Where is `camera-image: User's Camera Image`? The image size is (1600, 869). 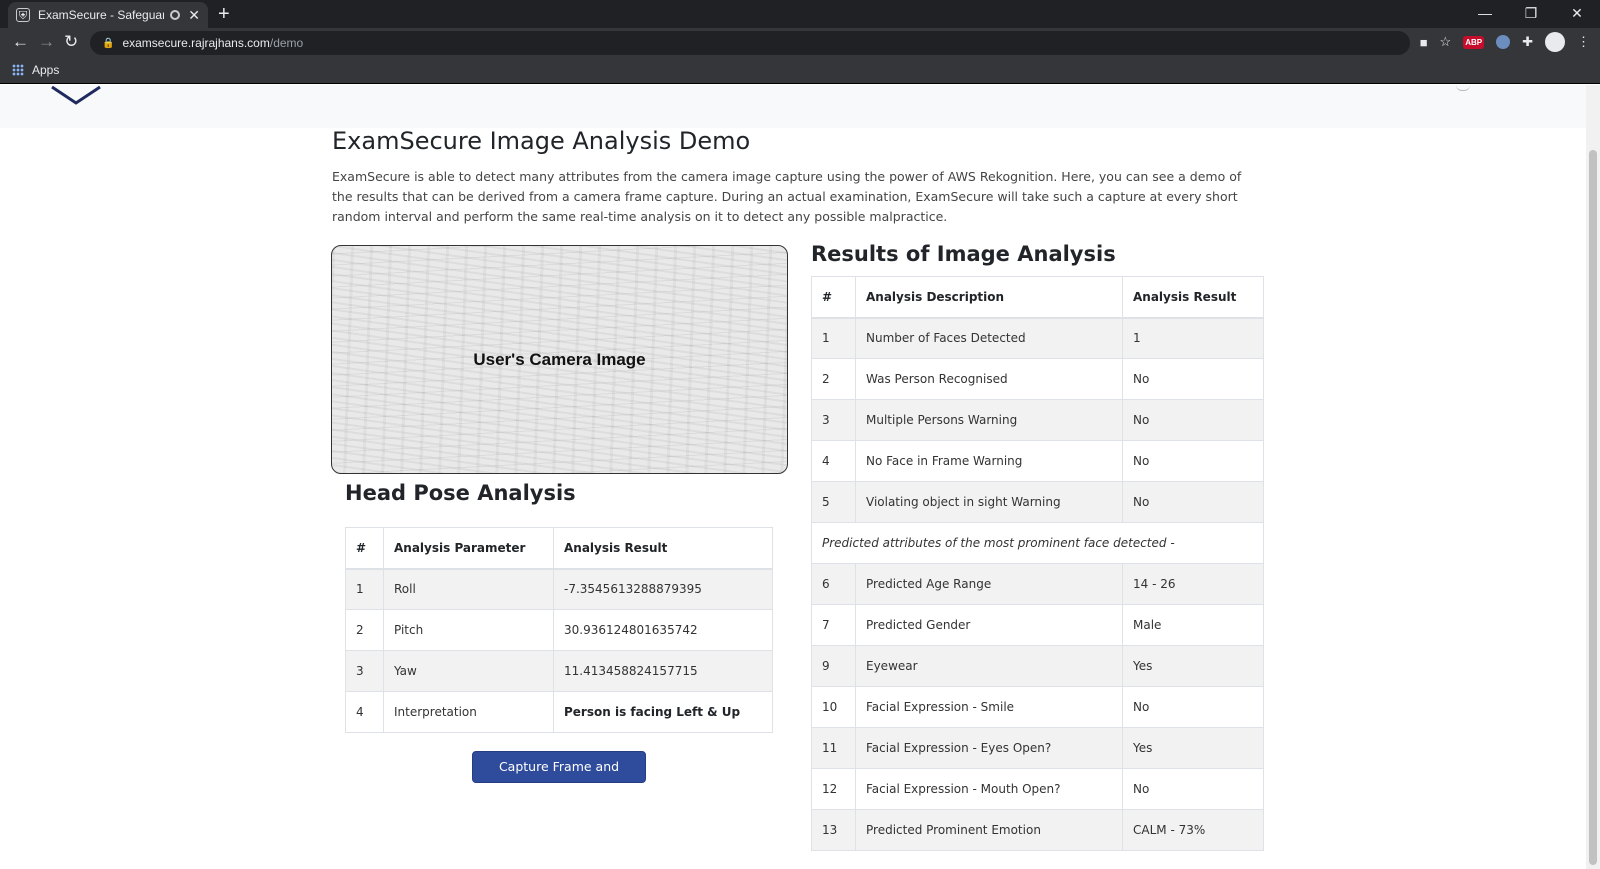
camera-image: User's Camera Image is located at coordinates (559, 359).